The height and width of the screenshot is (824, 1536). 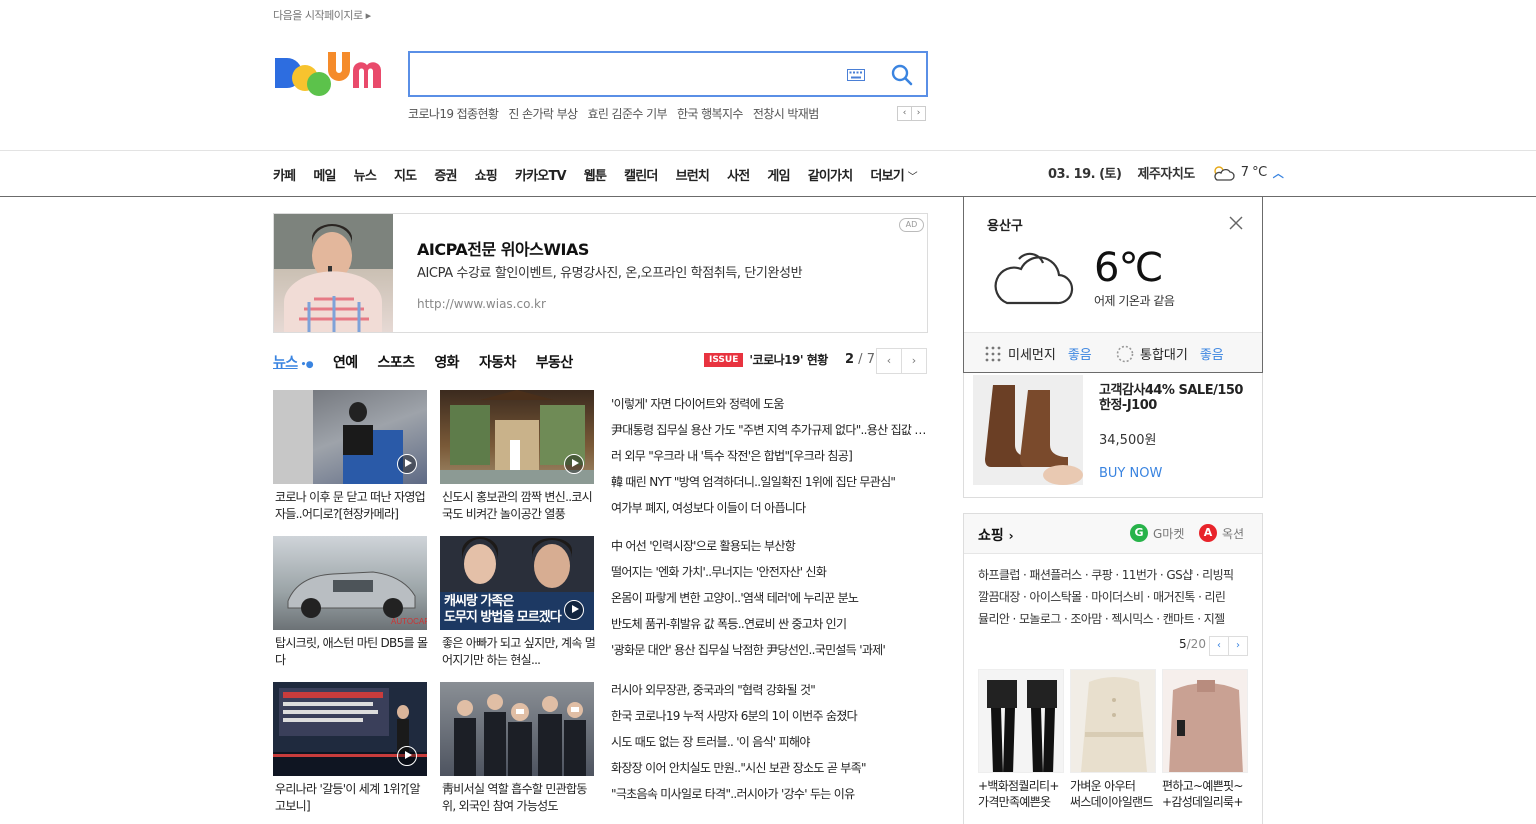 I want to click on product-title: 고객감사44% SALE/150한정-J100, so click(x=1176, y=398).